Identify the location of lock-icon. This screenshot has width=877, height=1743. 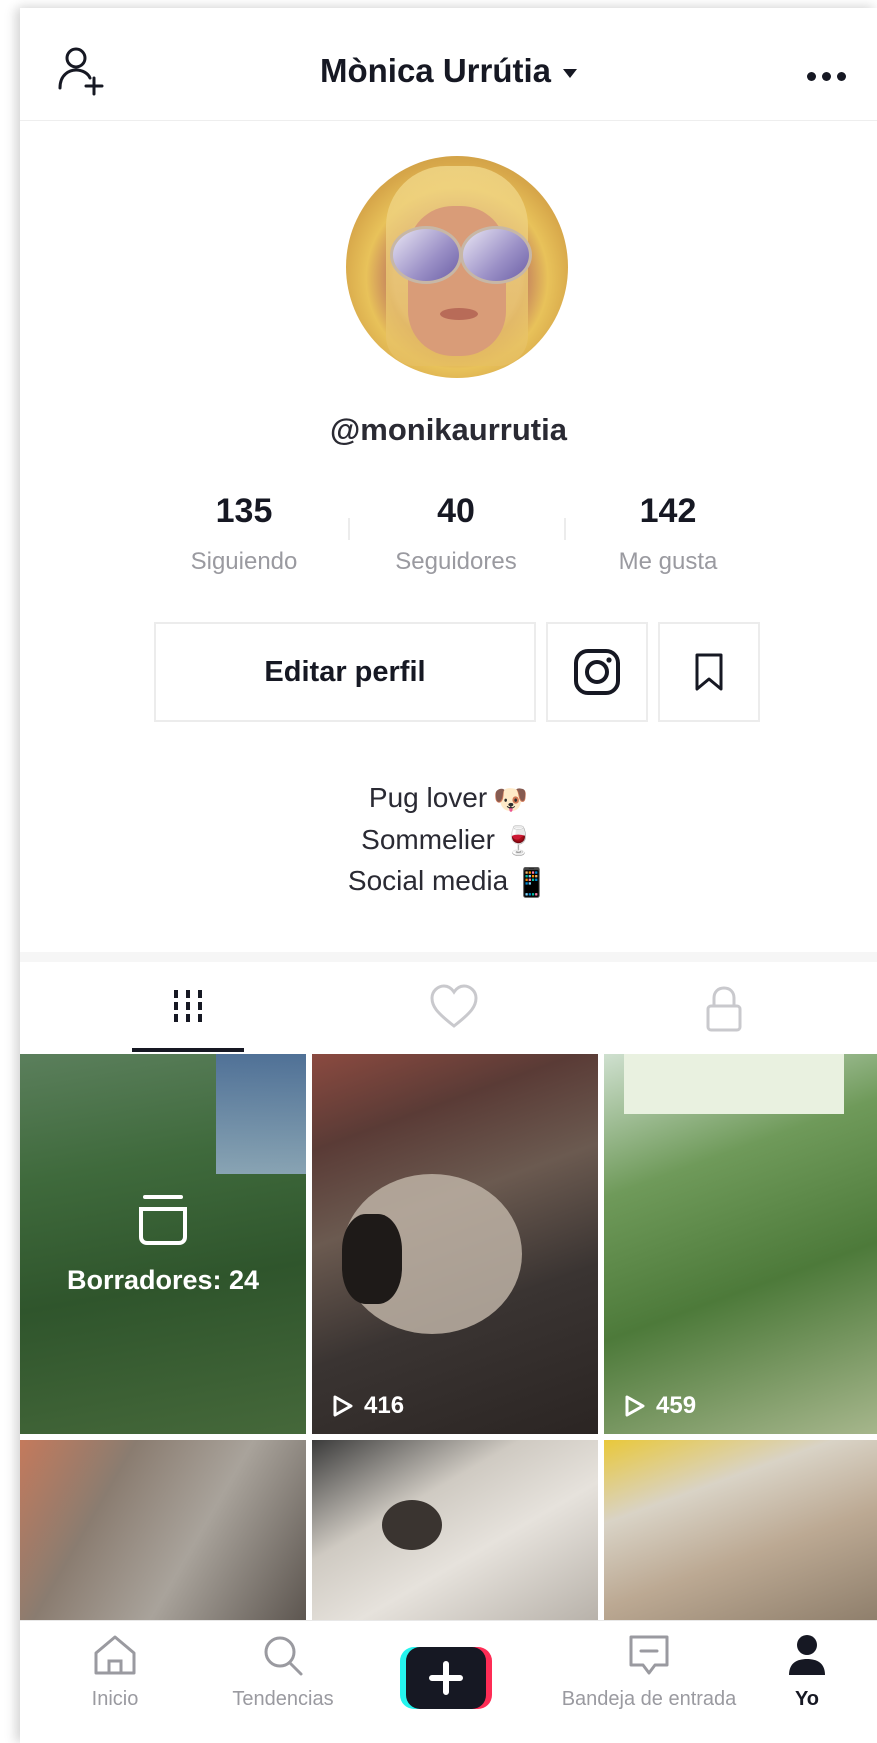
(724, 1008).